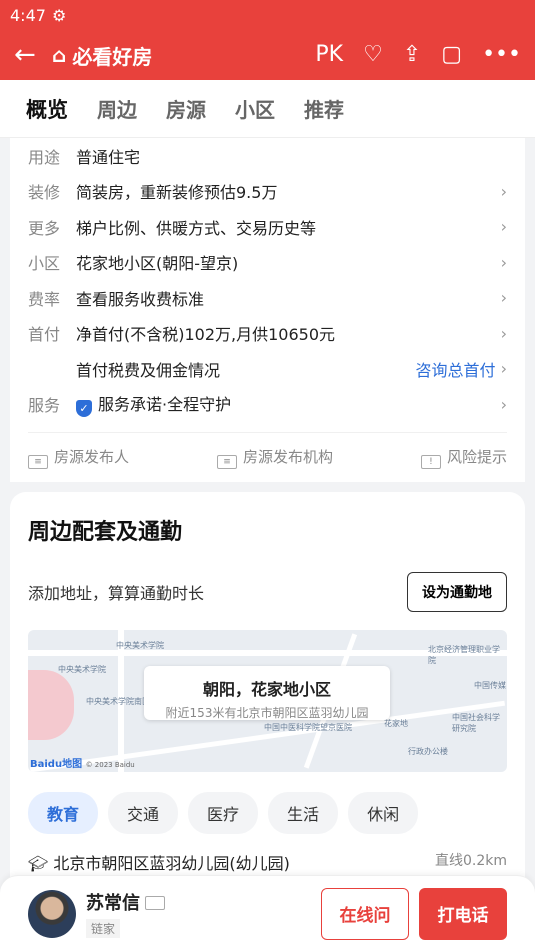 The width and height of the screenshot is (535, 951). I want to click on poi-item: 🎓︎ 北京市朝阳区蓝羽幼儿园(幼儿园) 直线0.2km, so click(267, 862).